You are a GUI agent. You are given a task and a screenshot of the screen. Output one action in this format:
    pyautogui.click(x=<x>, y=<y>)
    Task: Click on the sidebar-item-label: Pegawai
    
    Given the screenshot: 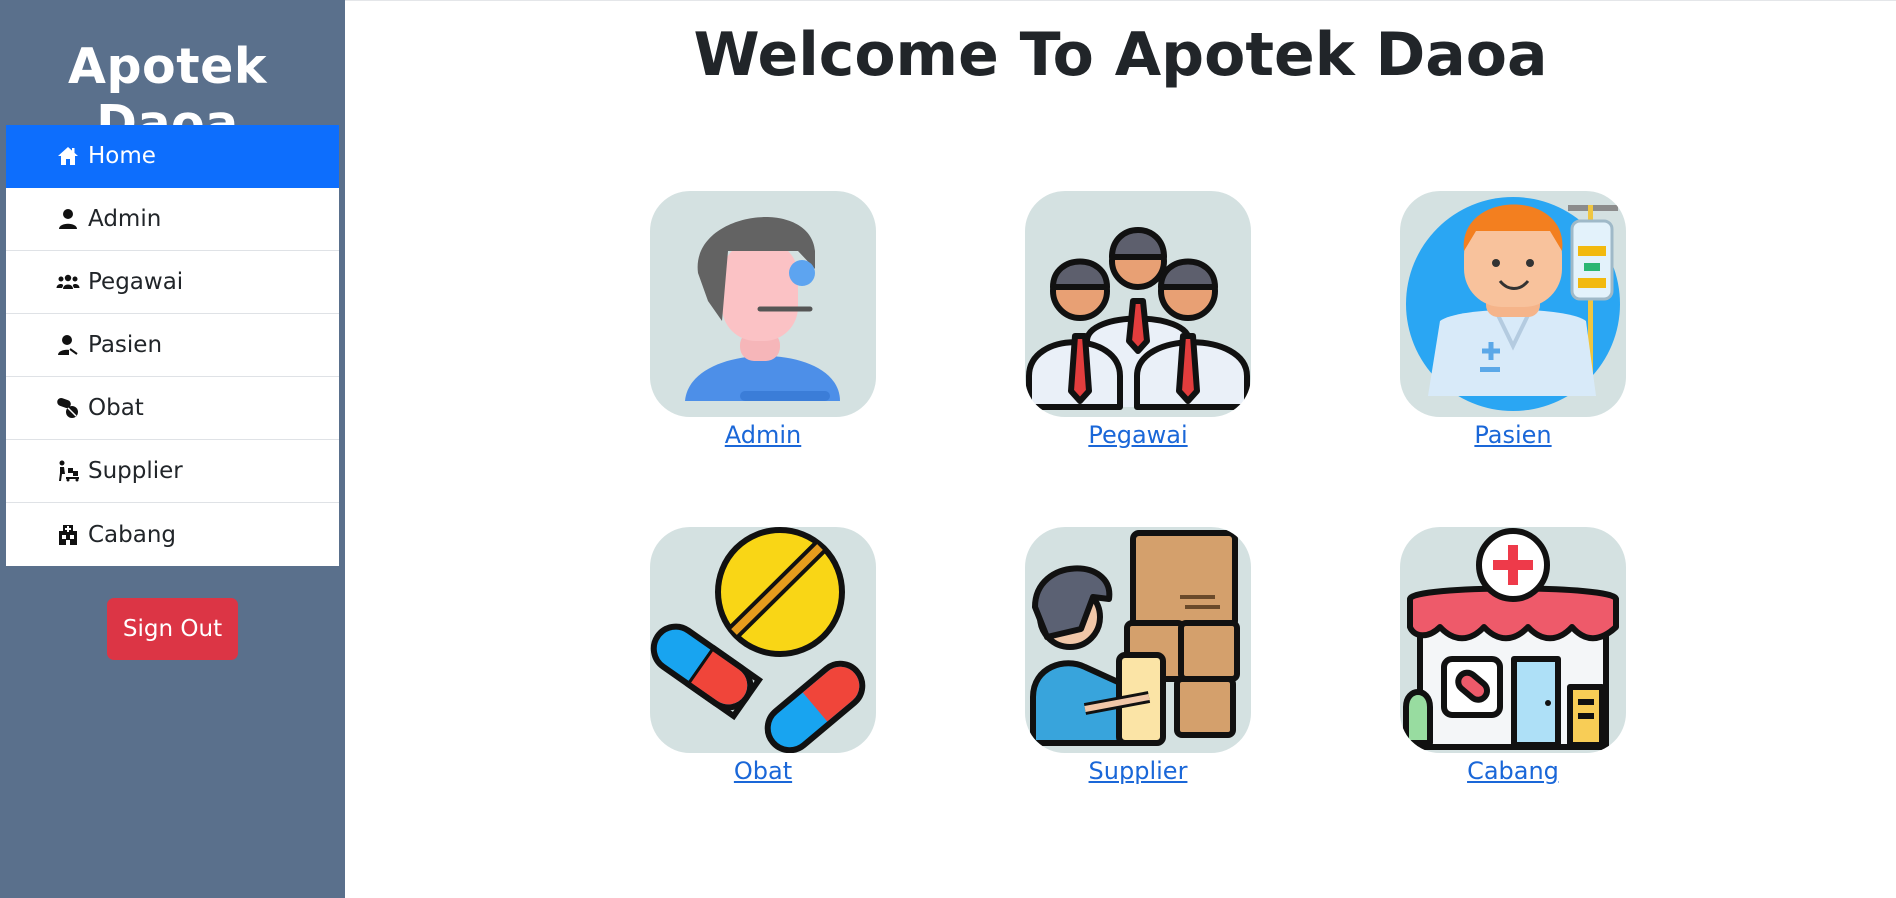 What is the action you would take?
    pyautogui.click(x=136, y=282)
    